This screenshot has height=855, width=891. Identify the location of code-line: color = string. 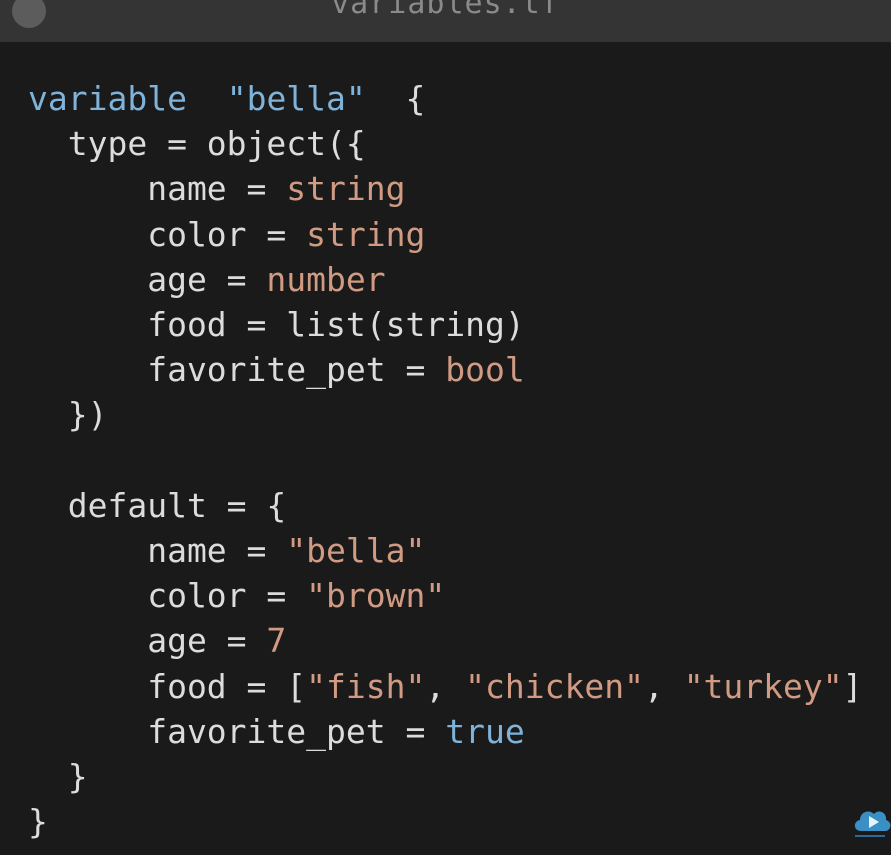
(226, 234).